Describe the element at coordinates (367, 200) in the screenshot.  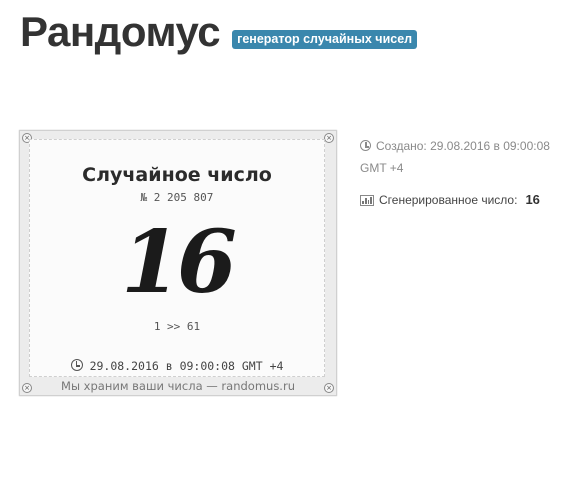
I see `bar-chart-icon` at that location.